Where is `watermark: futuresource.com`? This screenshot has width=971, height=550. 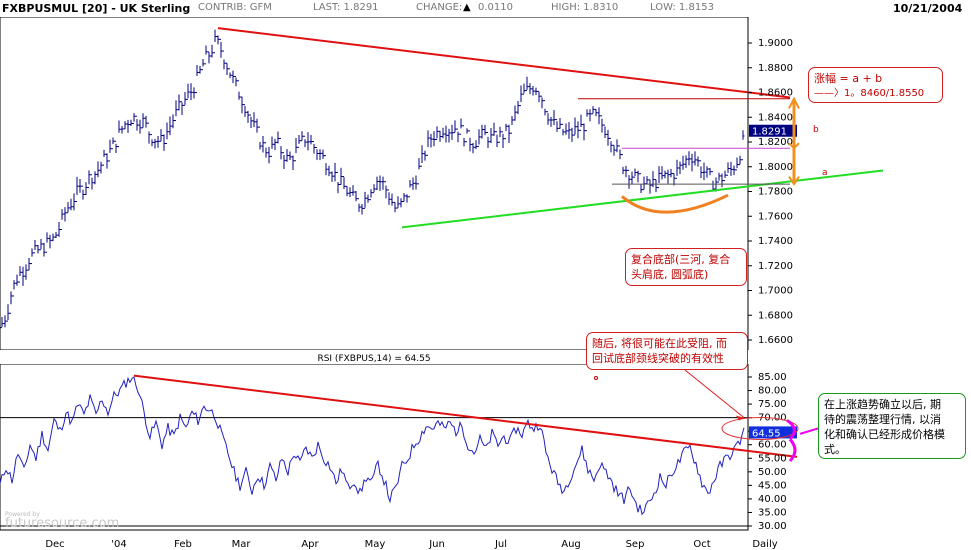
watermark: futuresource.com is located at coordinates (62, 523).